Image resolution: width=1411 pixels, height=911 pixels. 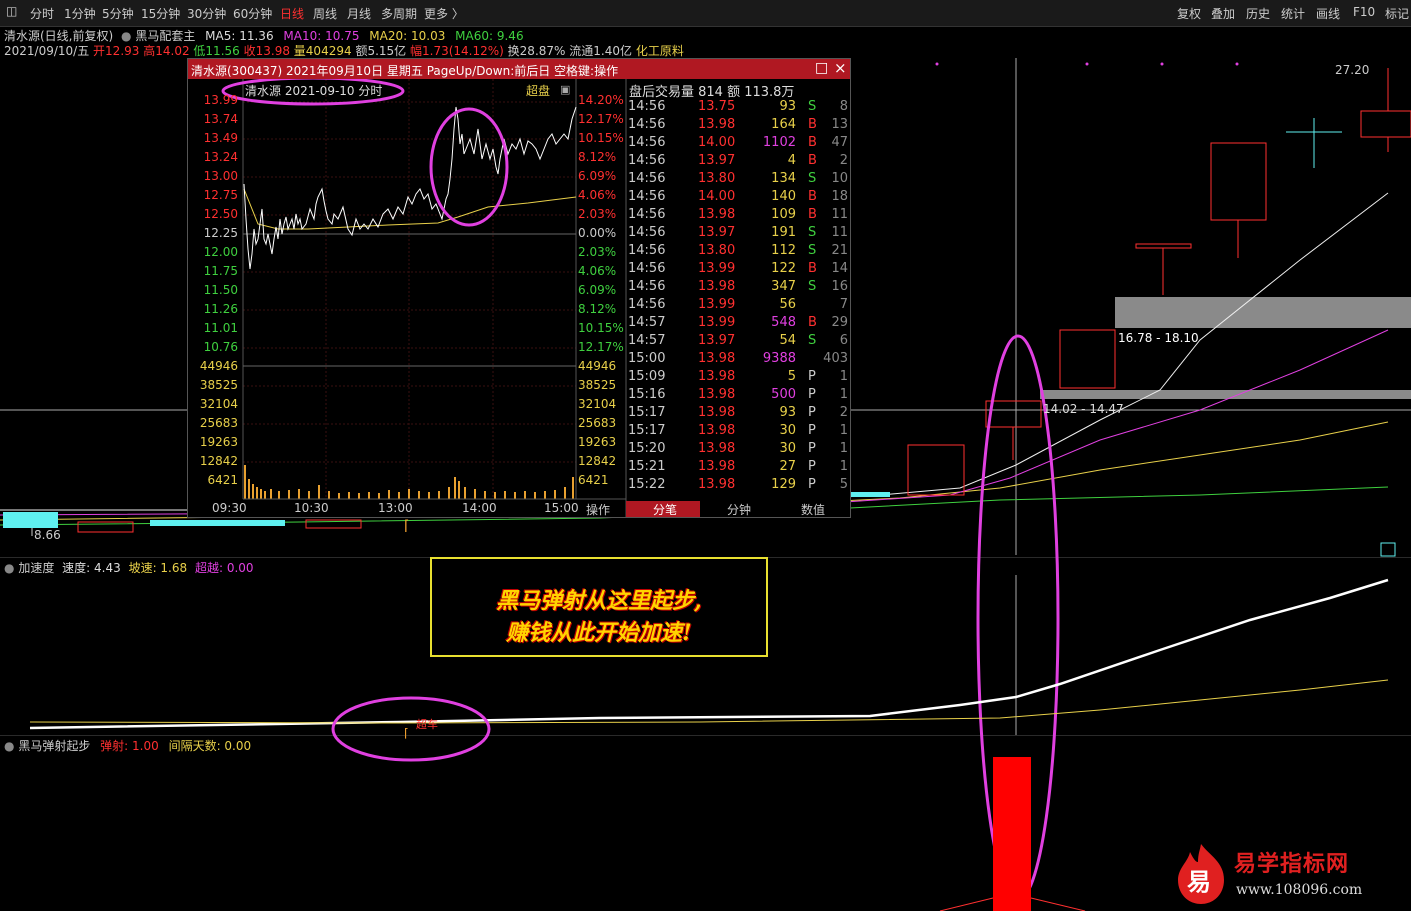 What do you see at coordinates (597, 157) in the screenshot?
I see `pct-tick-label: 8.12%` at bounding box center [597, 157].